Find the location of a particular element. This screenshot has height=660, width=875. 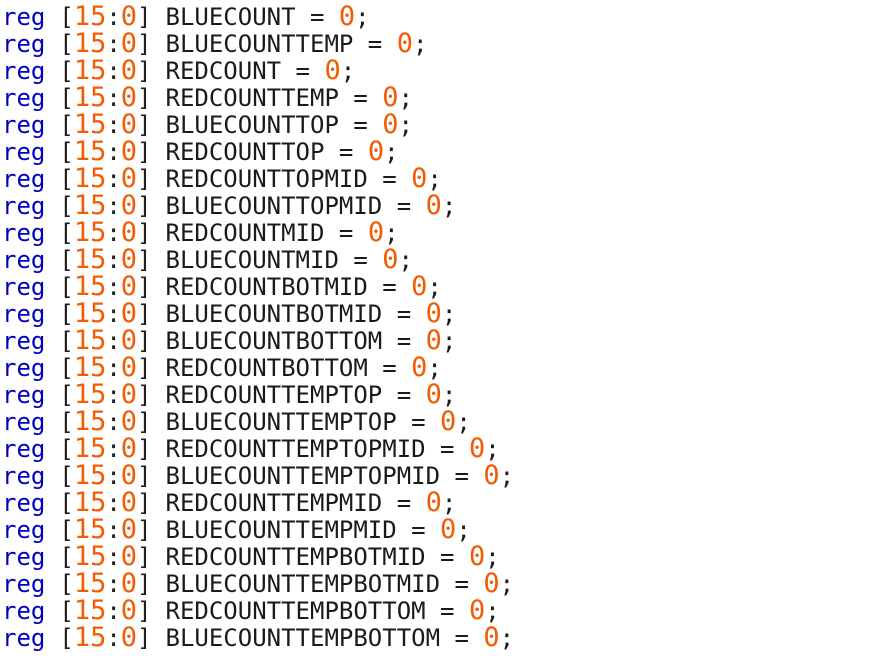

register-name: BLUECOUNTTEMP is located at coordinates (259, 44).